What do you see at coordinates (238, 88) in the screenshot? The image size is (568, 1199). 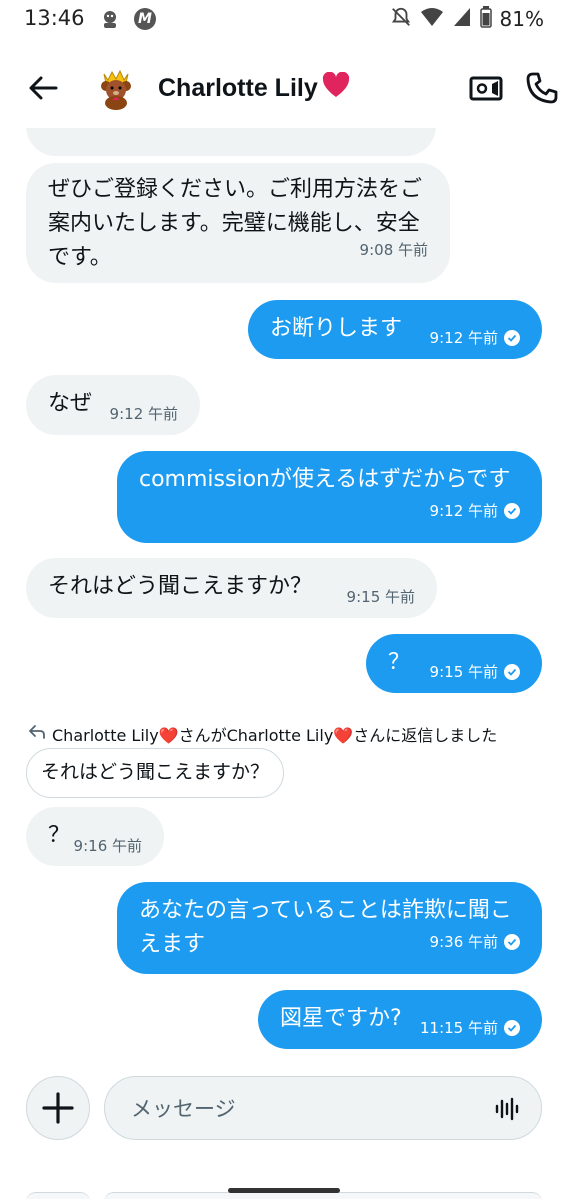 I see `contact-name-text: Charlotte Lily` at bounding box center [238, 88].